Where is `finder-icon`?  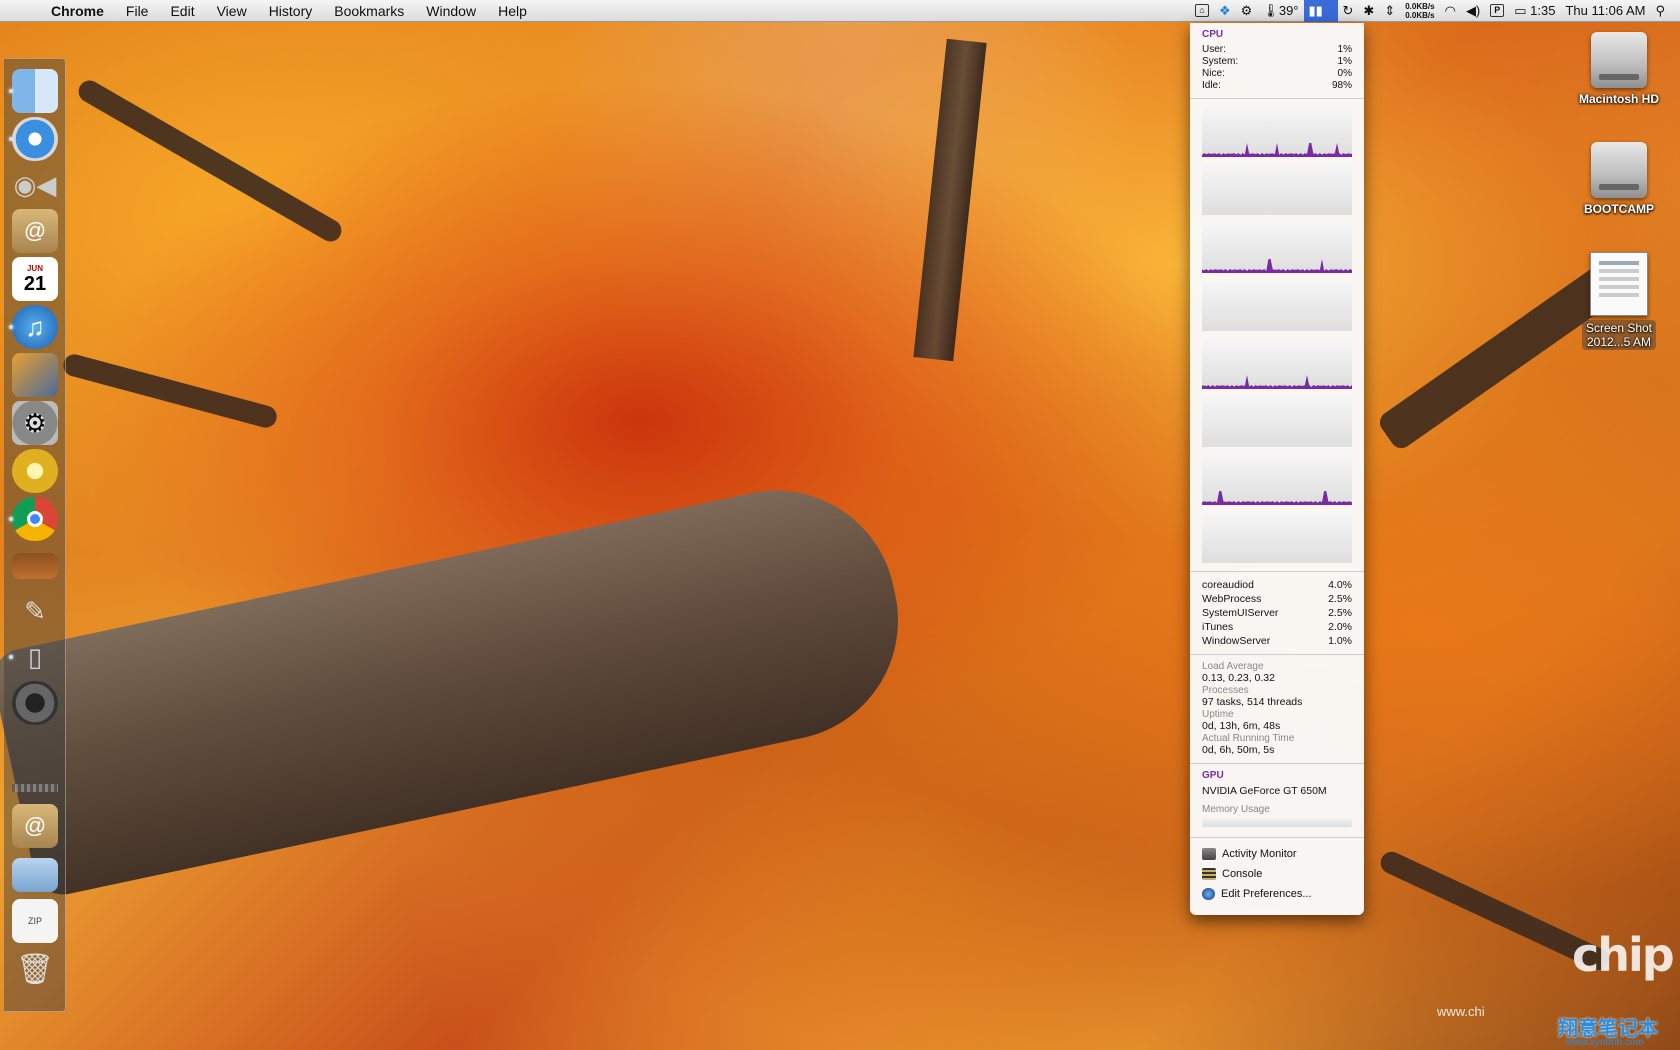
finder-icon is located at coordinates (33, 91).